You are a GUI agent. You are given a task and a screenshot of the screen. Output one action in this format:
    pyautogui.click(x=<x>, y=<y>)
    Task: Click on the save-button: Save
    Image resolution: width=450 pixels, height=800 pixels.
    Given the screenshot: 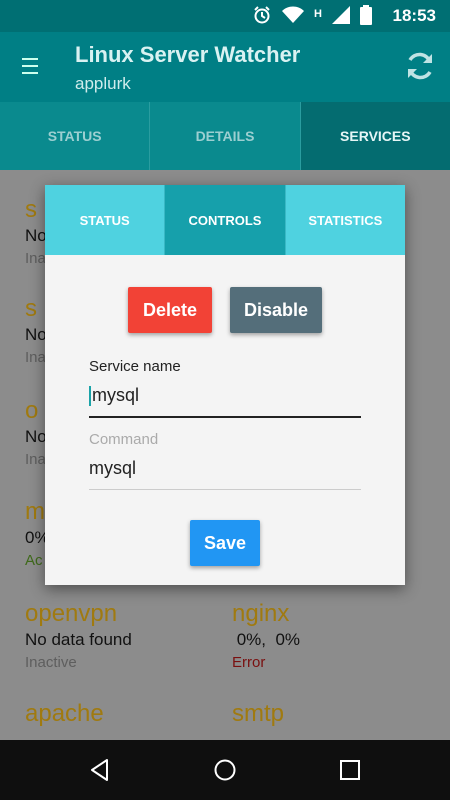 What is the action you would take?
    pyautogui.click(x=225, y=543)
    